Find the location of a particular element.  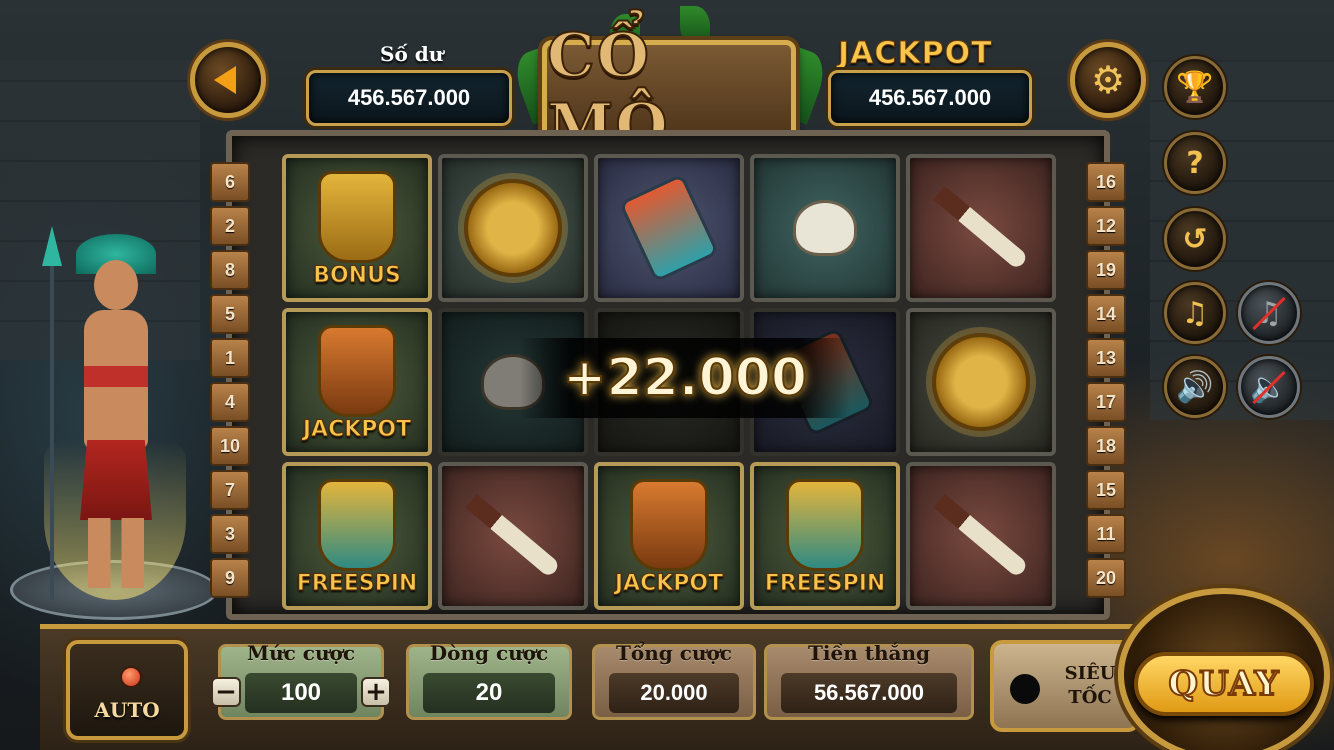

jackpot-value: 456.567.000 is located at coordinates (930, 98).